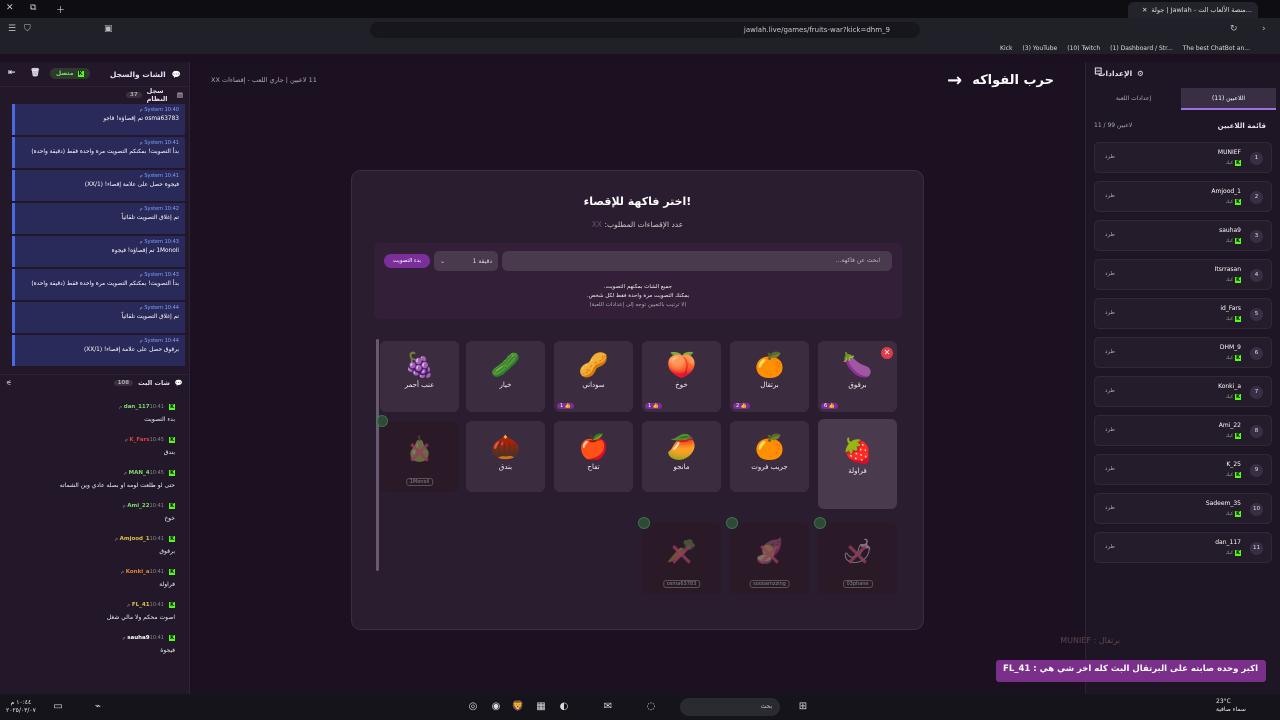 The height and width of the screenshot is (720, 1280). Describe the element at coordinates (377, 455) in the screenshot. I see `fruit-grid-scrollbar` at that location.